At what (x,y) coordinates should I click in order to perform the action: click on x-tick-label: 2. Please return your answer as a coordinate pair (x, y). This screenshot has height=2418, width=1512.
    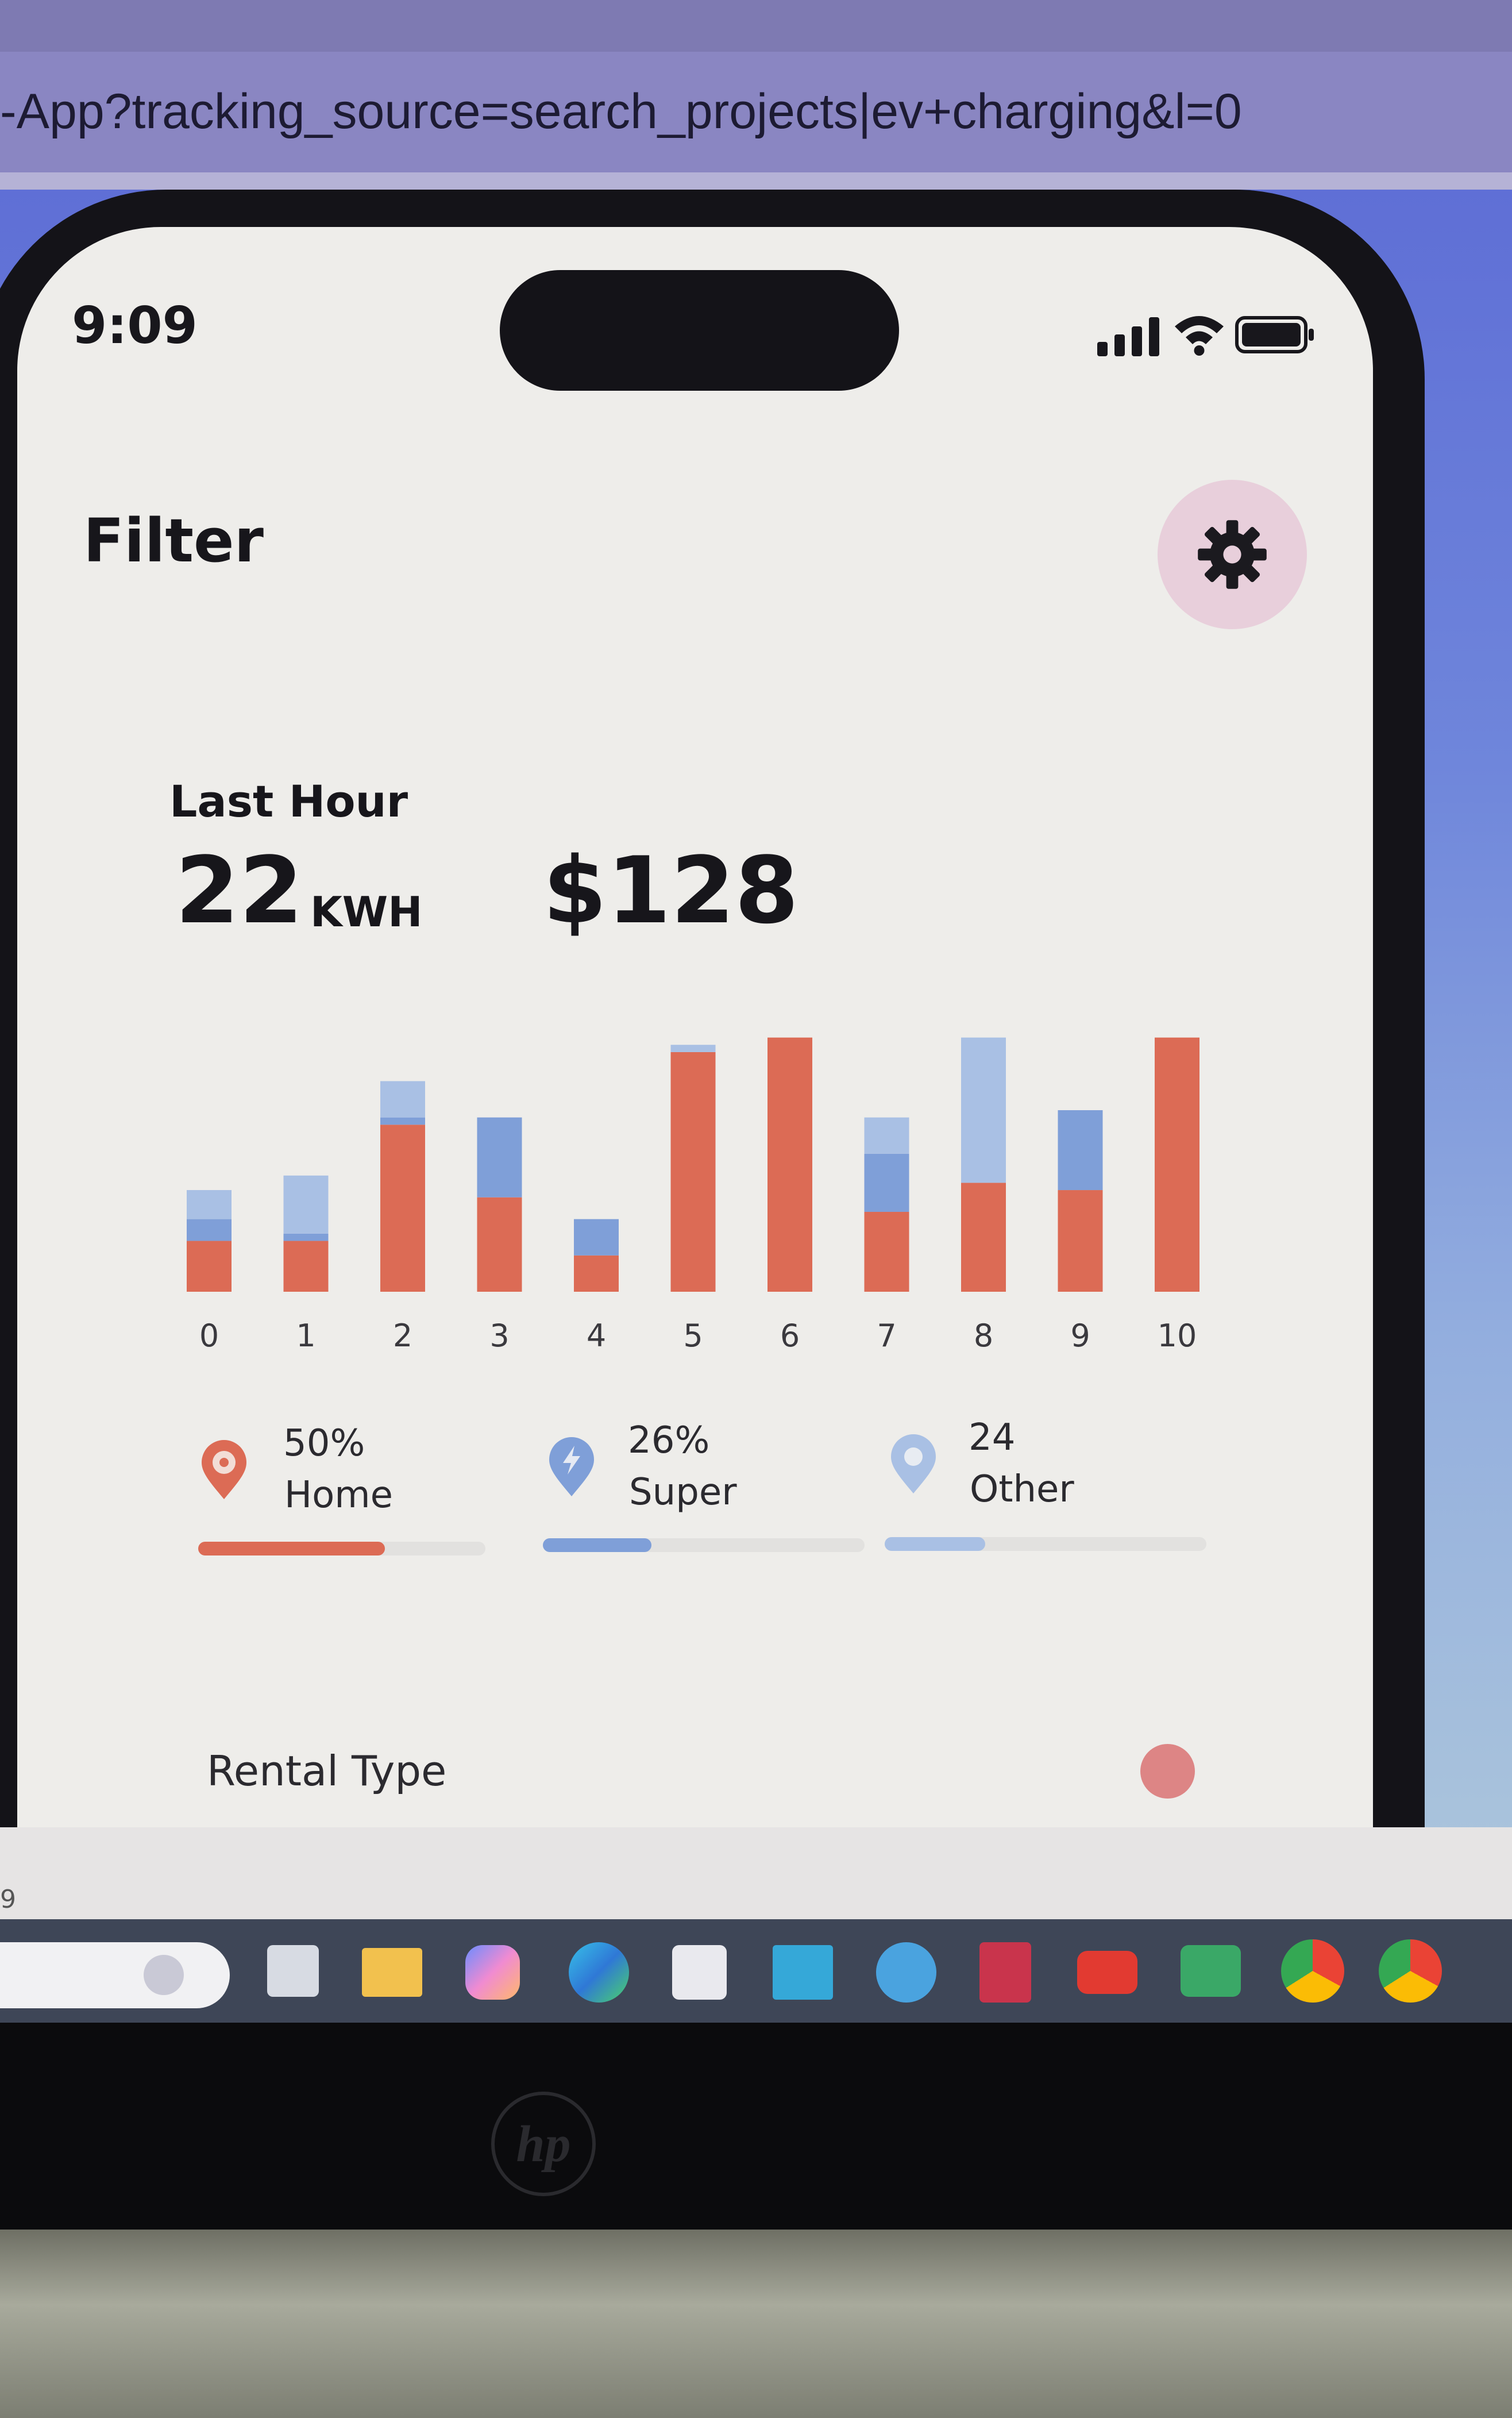
    Looking at the image, I should click on (403, 1336).